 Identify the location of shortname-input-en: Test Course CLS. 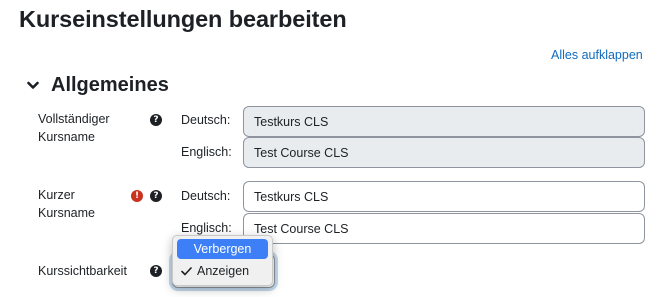
(444, 228).